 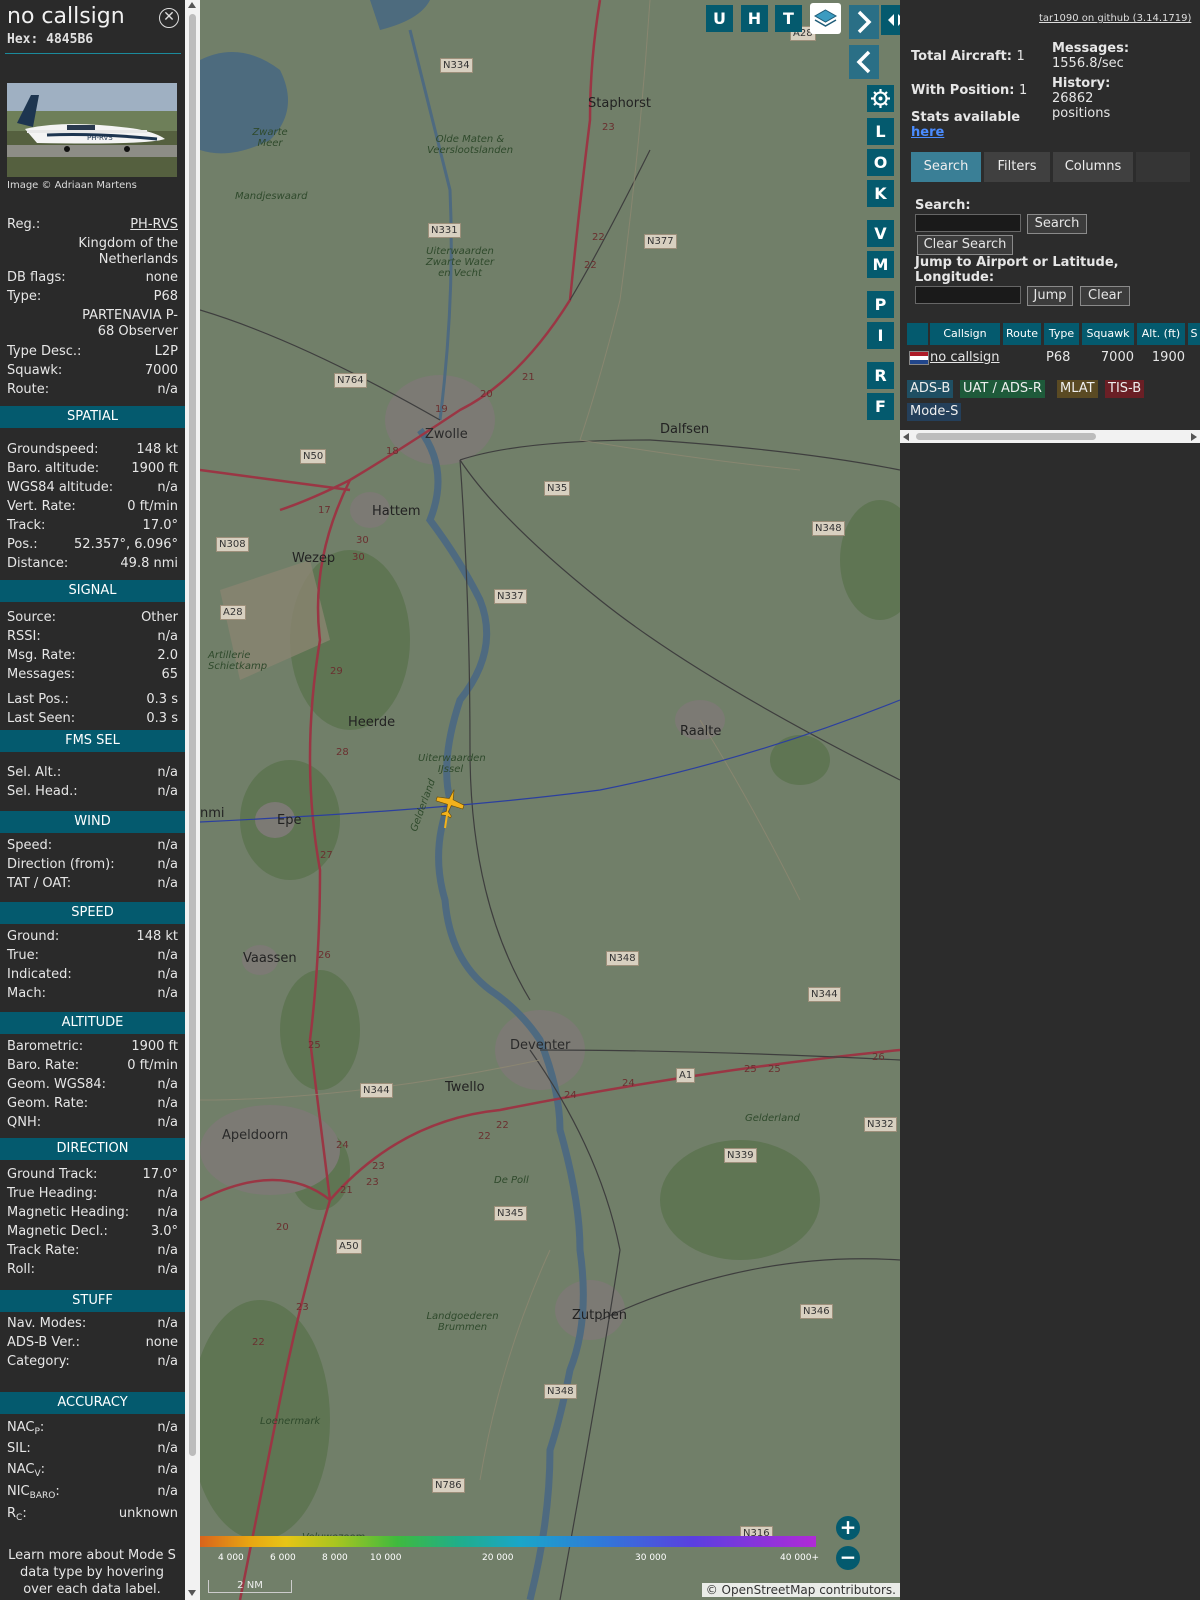 What do you see at coordinates (271, 196) in the screenshot?
I see `place-mandjeswaard: Mandjeswaard` at bounding box center [271, 196].